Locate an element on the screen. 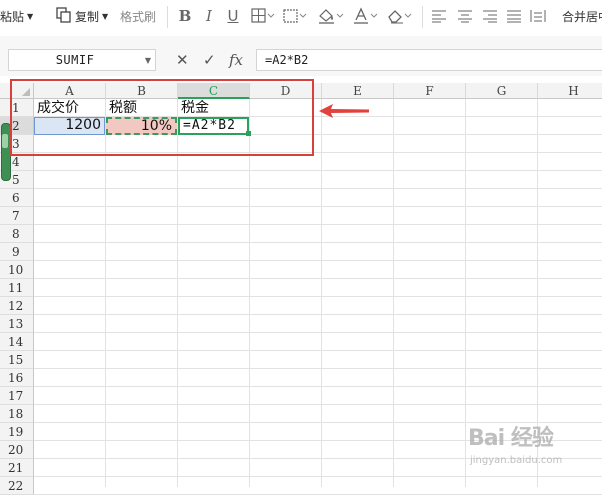 The height and width of the screenshot is (495, 602). align-center-icon is located at coordinates (465, 16).